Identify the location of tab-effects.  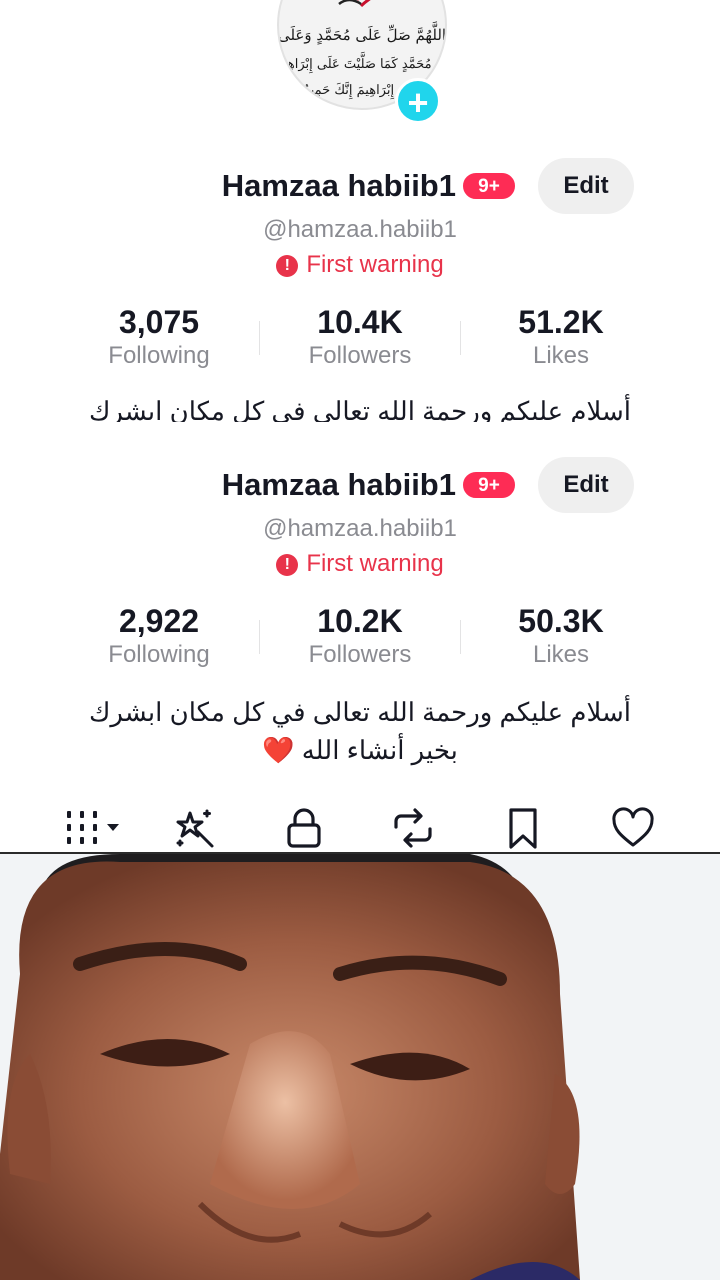
(195, 828).